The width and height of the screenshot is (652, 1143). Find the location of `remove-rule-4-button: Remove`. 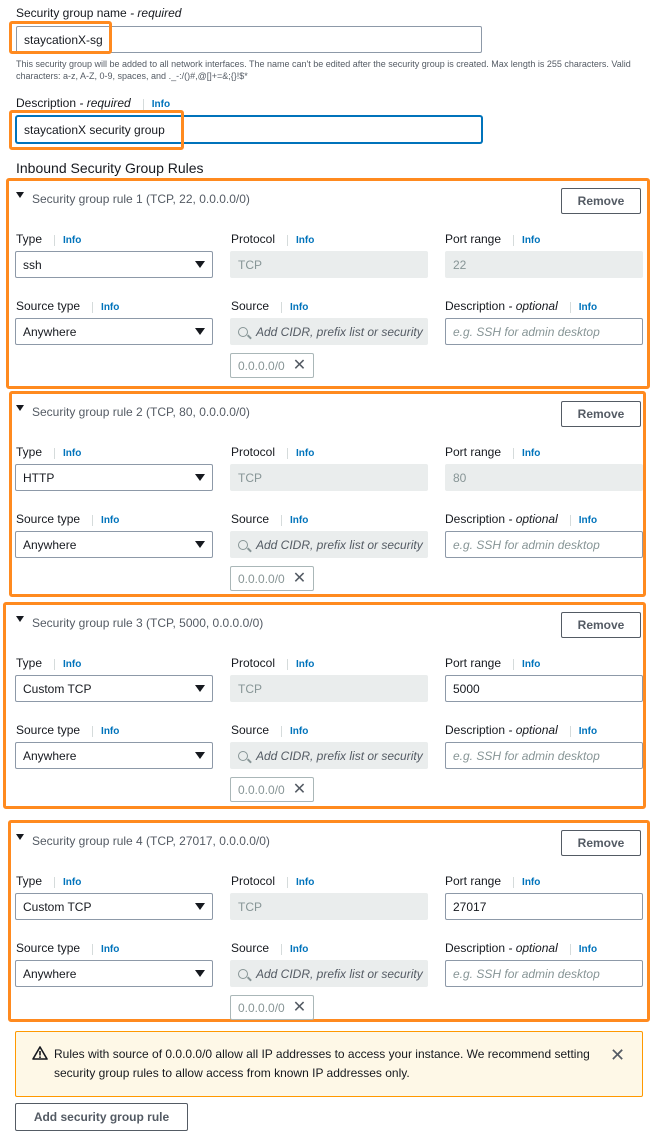

remove-rule-4-button: Remove is located at coordinates (601, 843).